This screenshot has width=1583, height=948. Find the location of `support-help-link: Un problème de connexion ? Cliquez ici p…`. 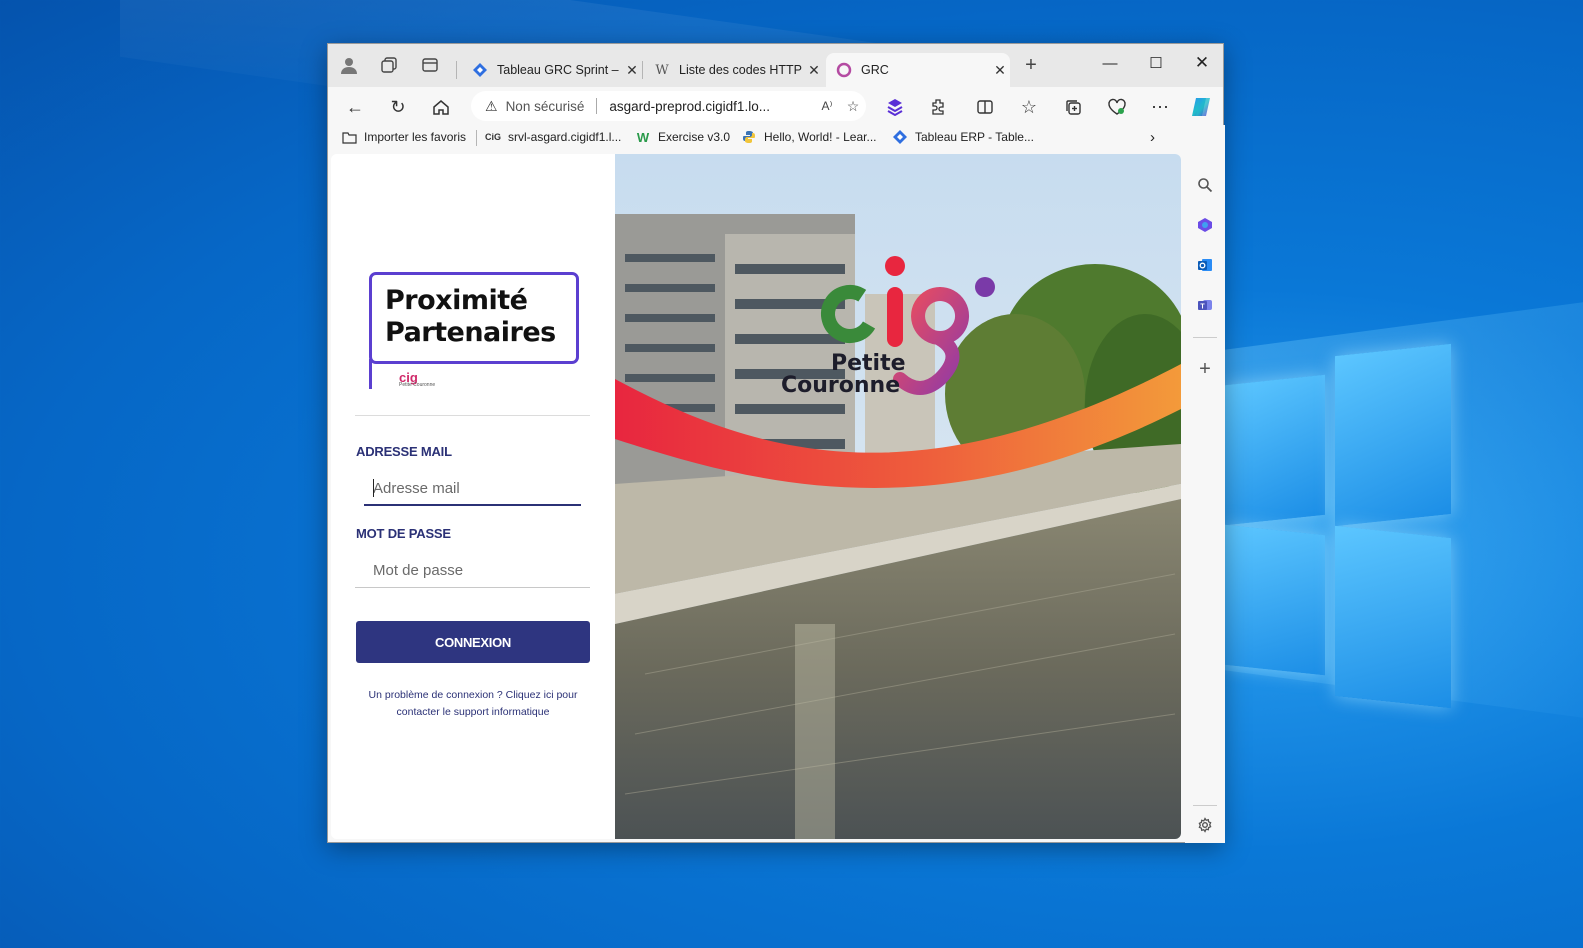

support-help-link: Un problème de connexion ? Cliquez ici p… is located at coordinates (473, 704).